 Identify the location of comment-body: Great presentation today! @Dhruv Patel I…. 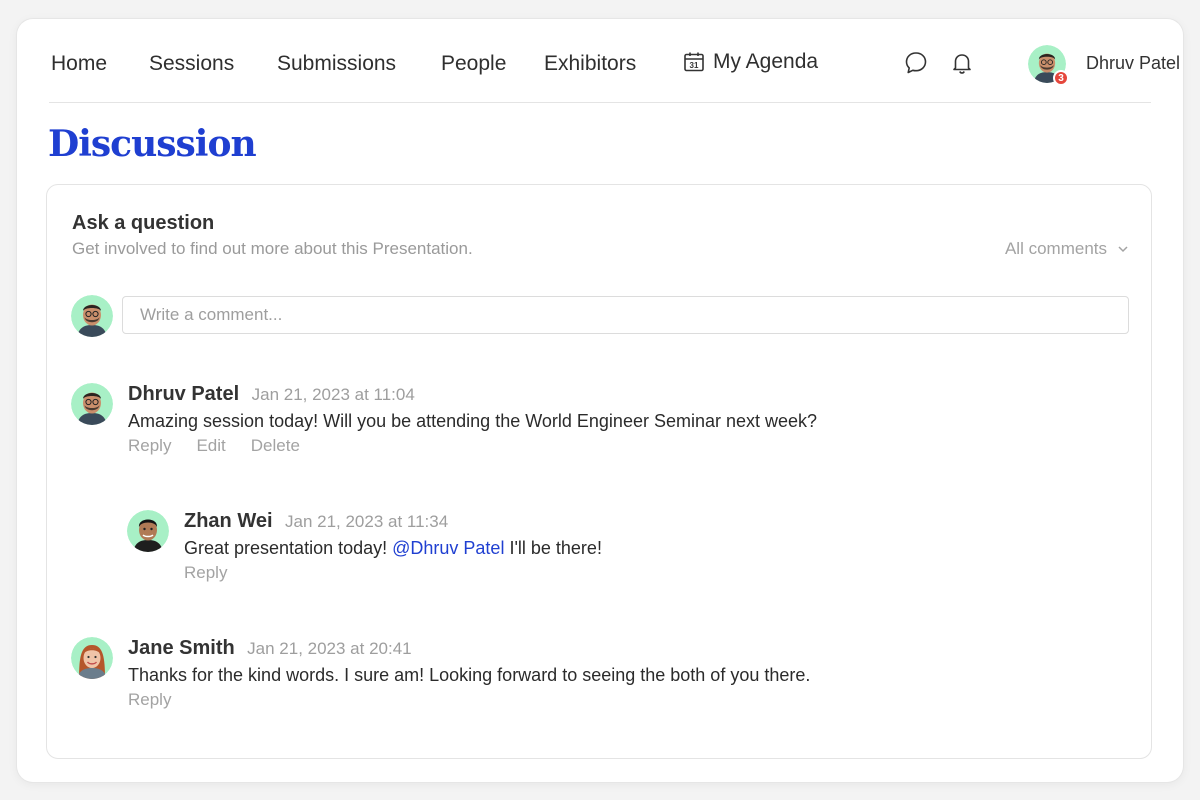
(393, 548).